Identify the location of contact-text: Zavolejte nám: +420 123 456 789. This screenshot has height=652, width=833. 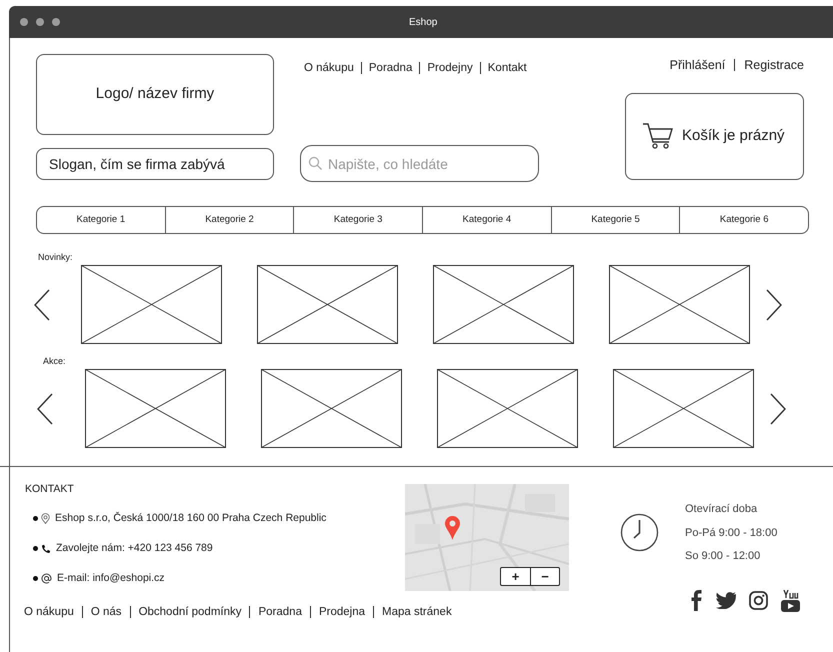
(134, 548).